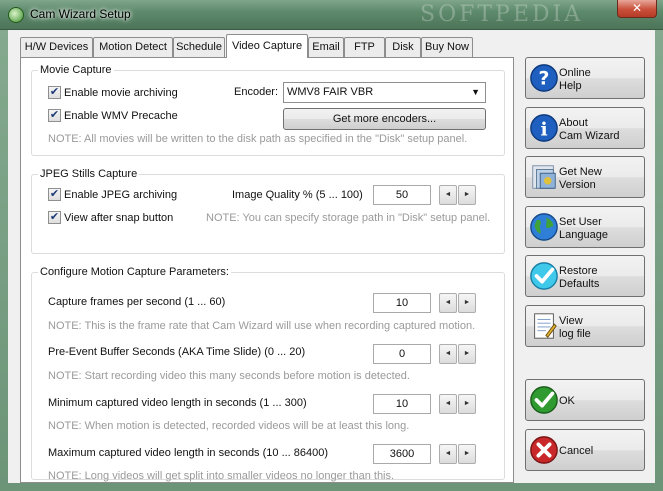  I want to click on svg-text: i, so click(543, 130).